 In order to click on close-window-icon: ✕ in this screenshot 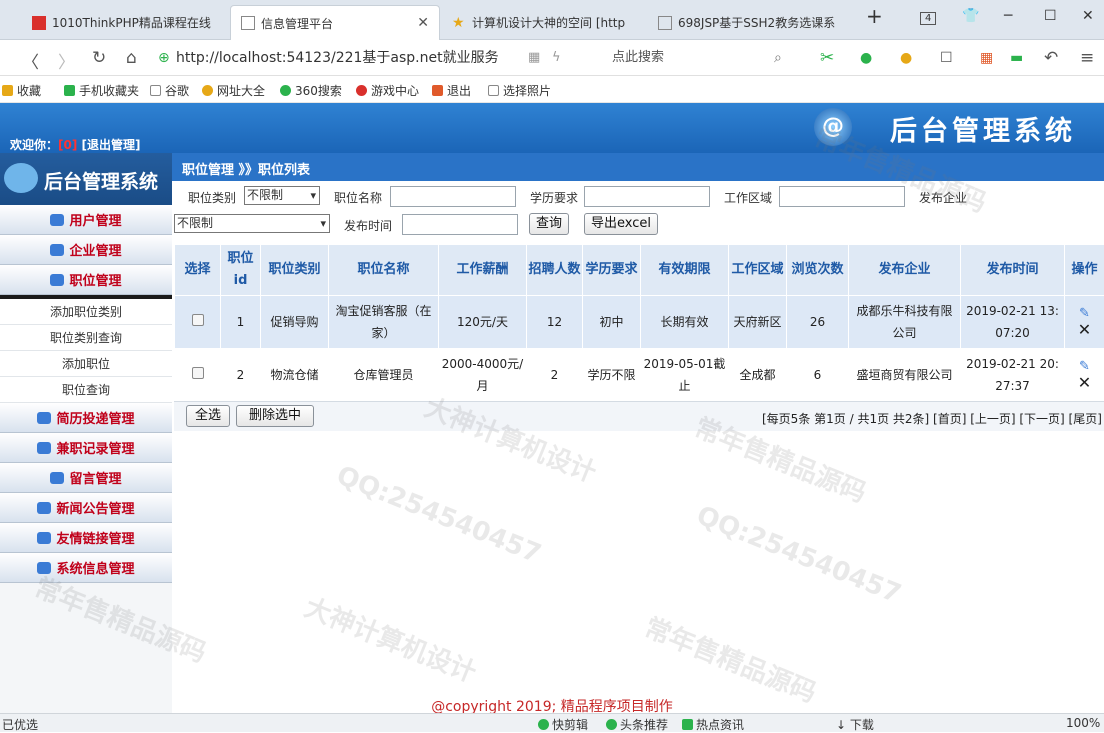, I will do `click(1088, 16)`.